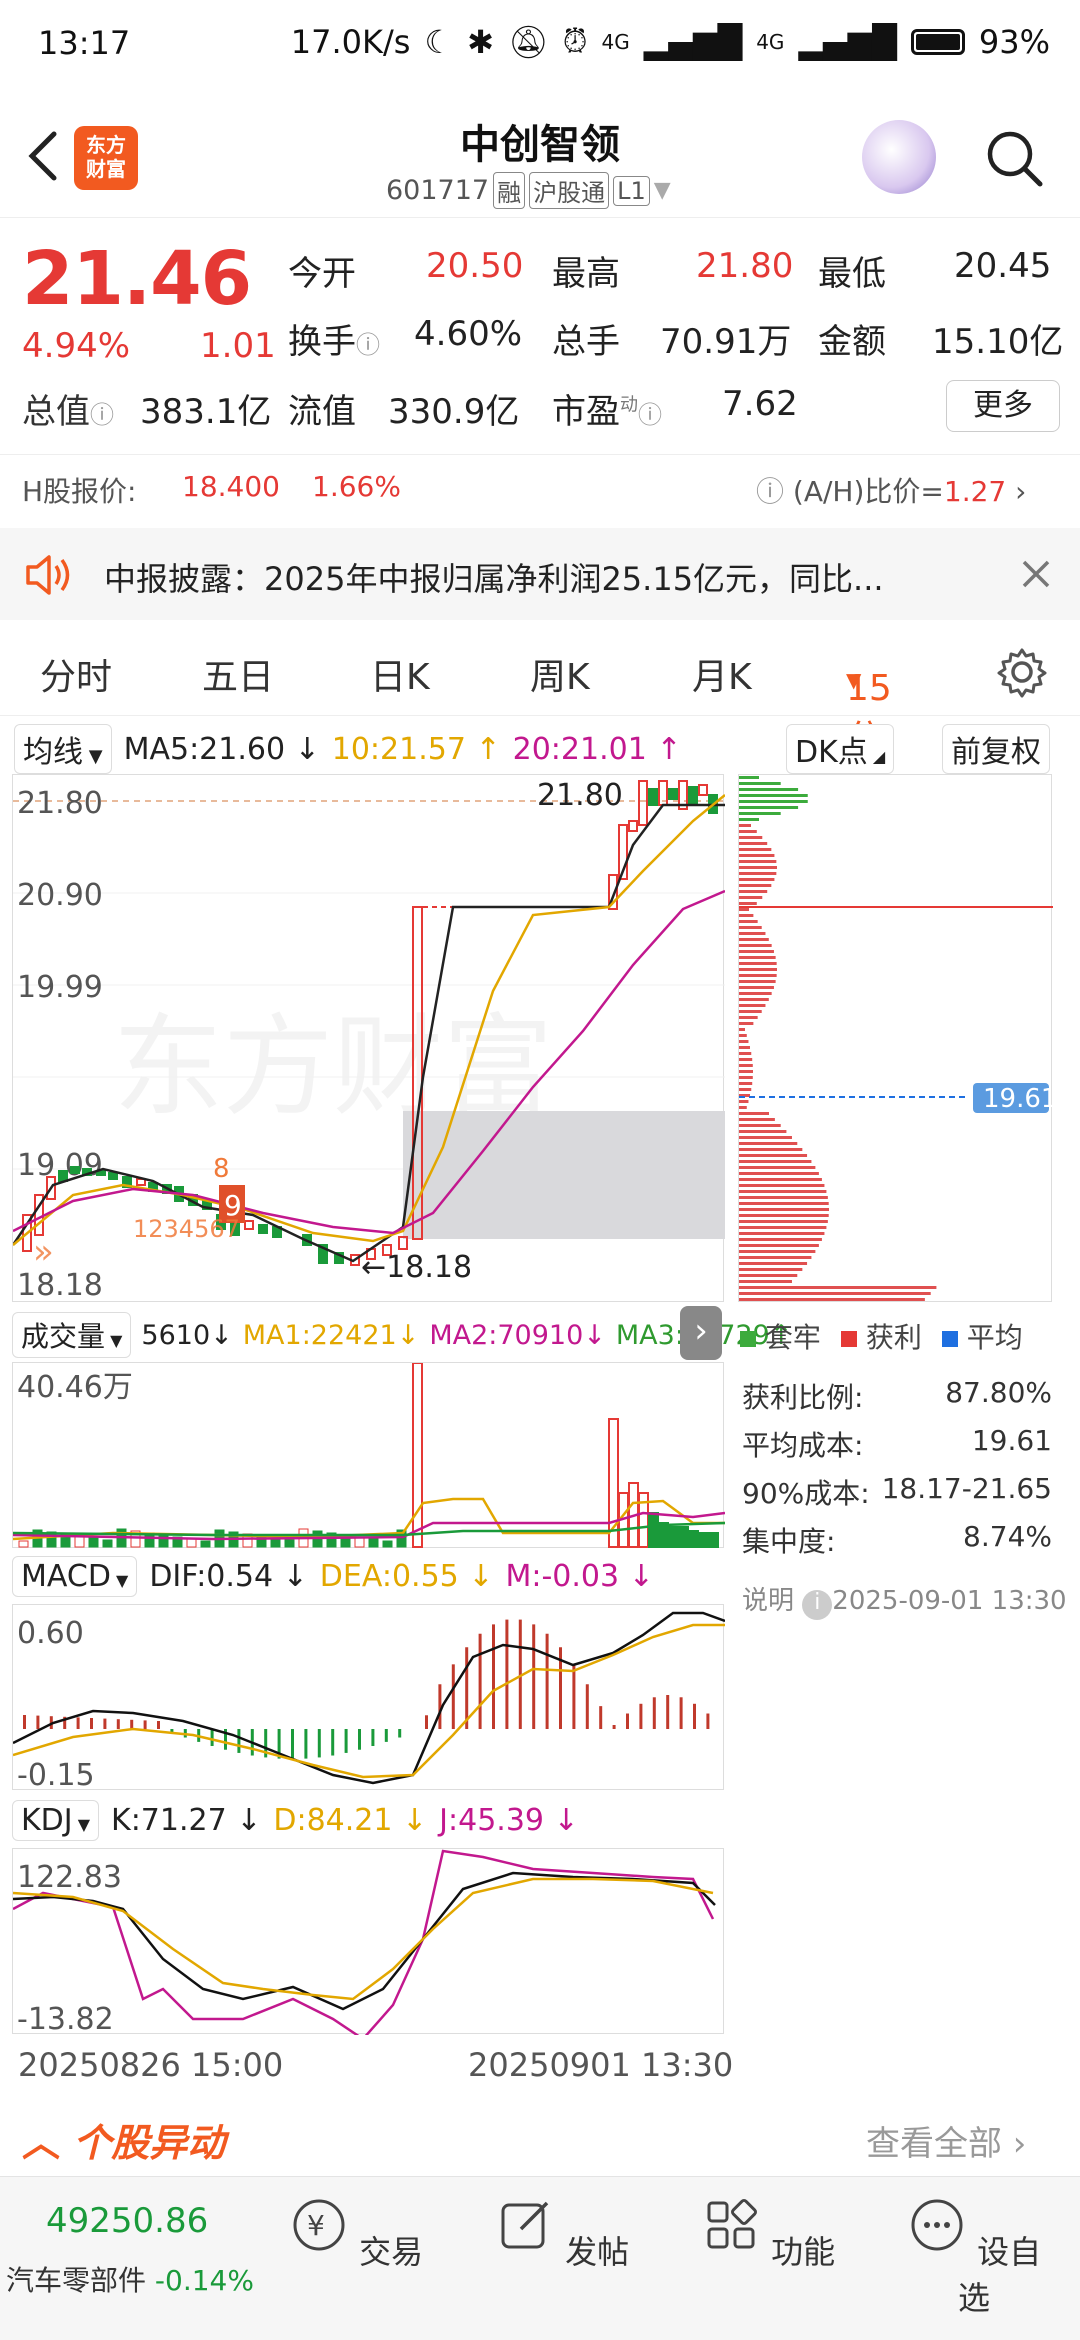  What do you see at coordinates (1022, 672) in the screenshot?
I see `settings-gear-icon` at bounding box center [1022, 672].